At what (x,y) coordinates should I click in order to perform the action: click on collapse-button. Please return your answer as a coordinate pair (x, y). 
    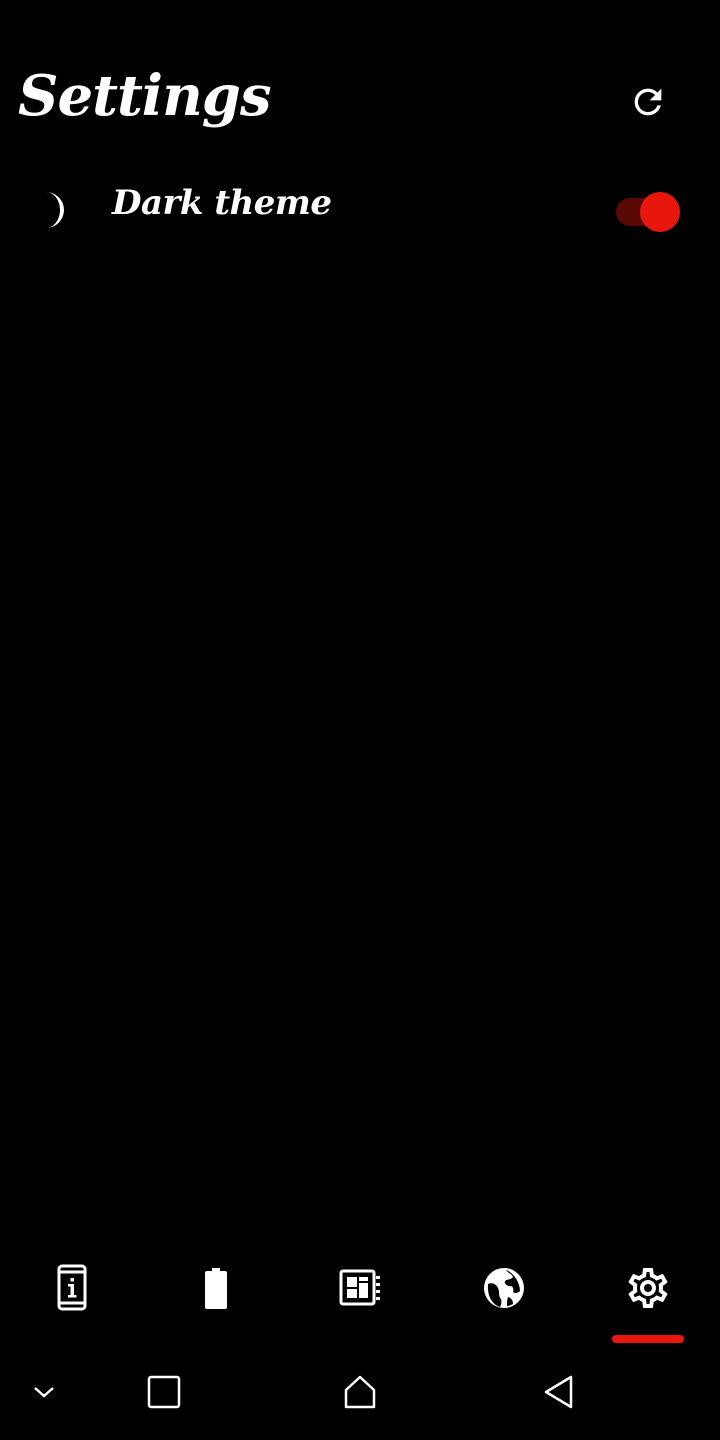
    Looking at the image, I should click on (44, 1392).